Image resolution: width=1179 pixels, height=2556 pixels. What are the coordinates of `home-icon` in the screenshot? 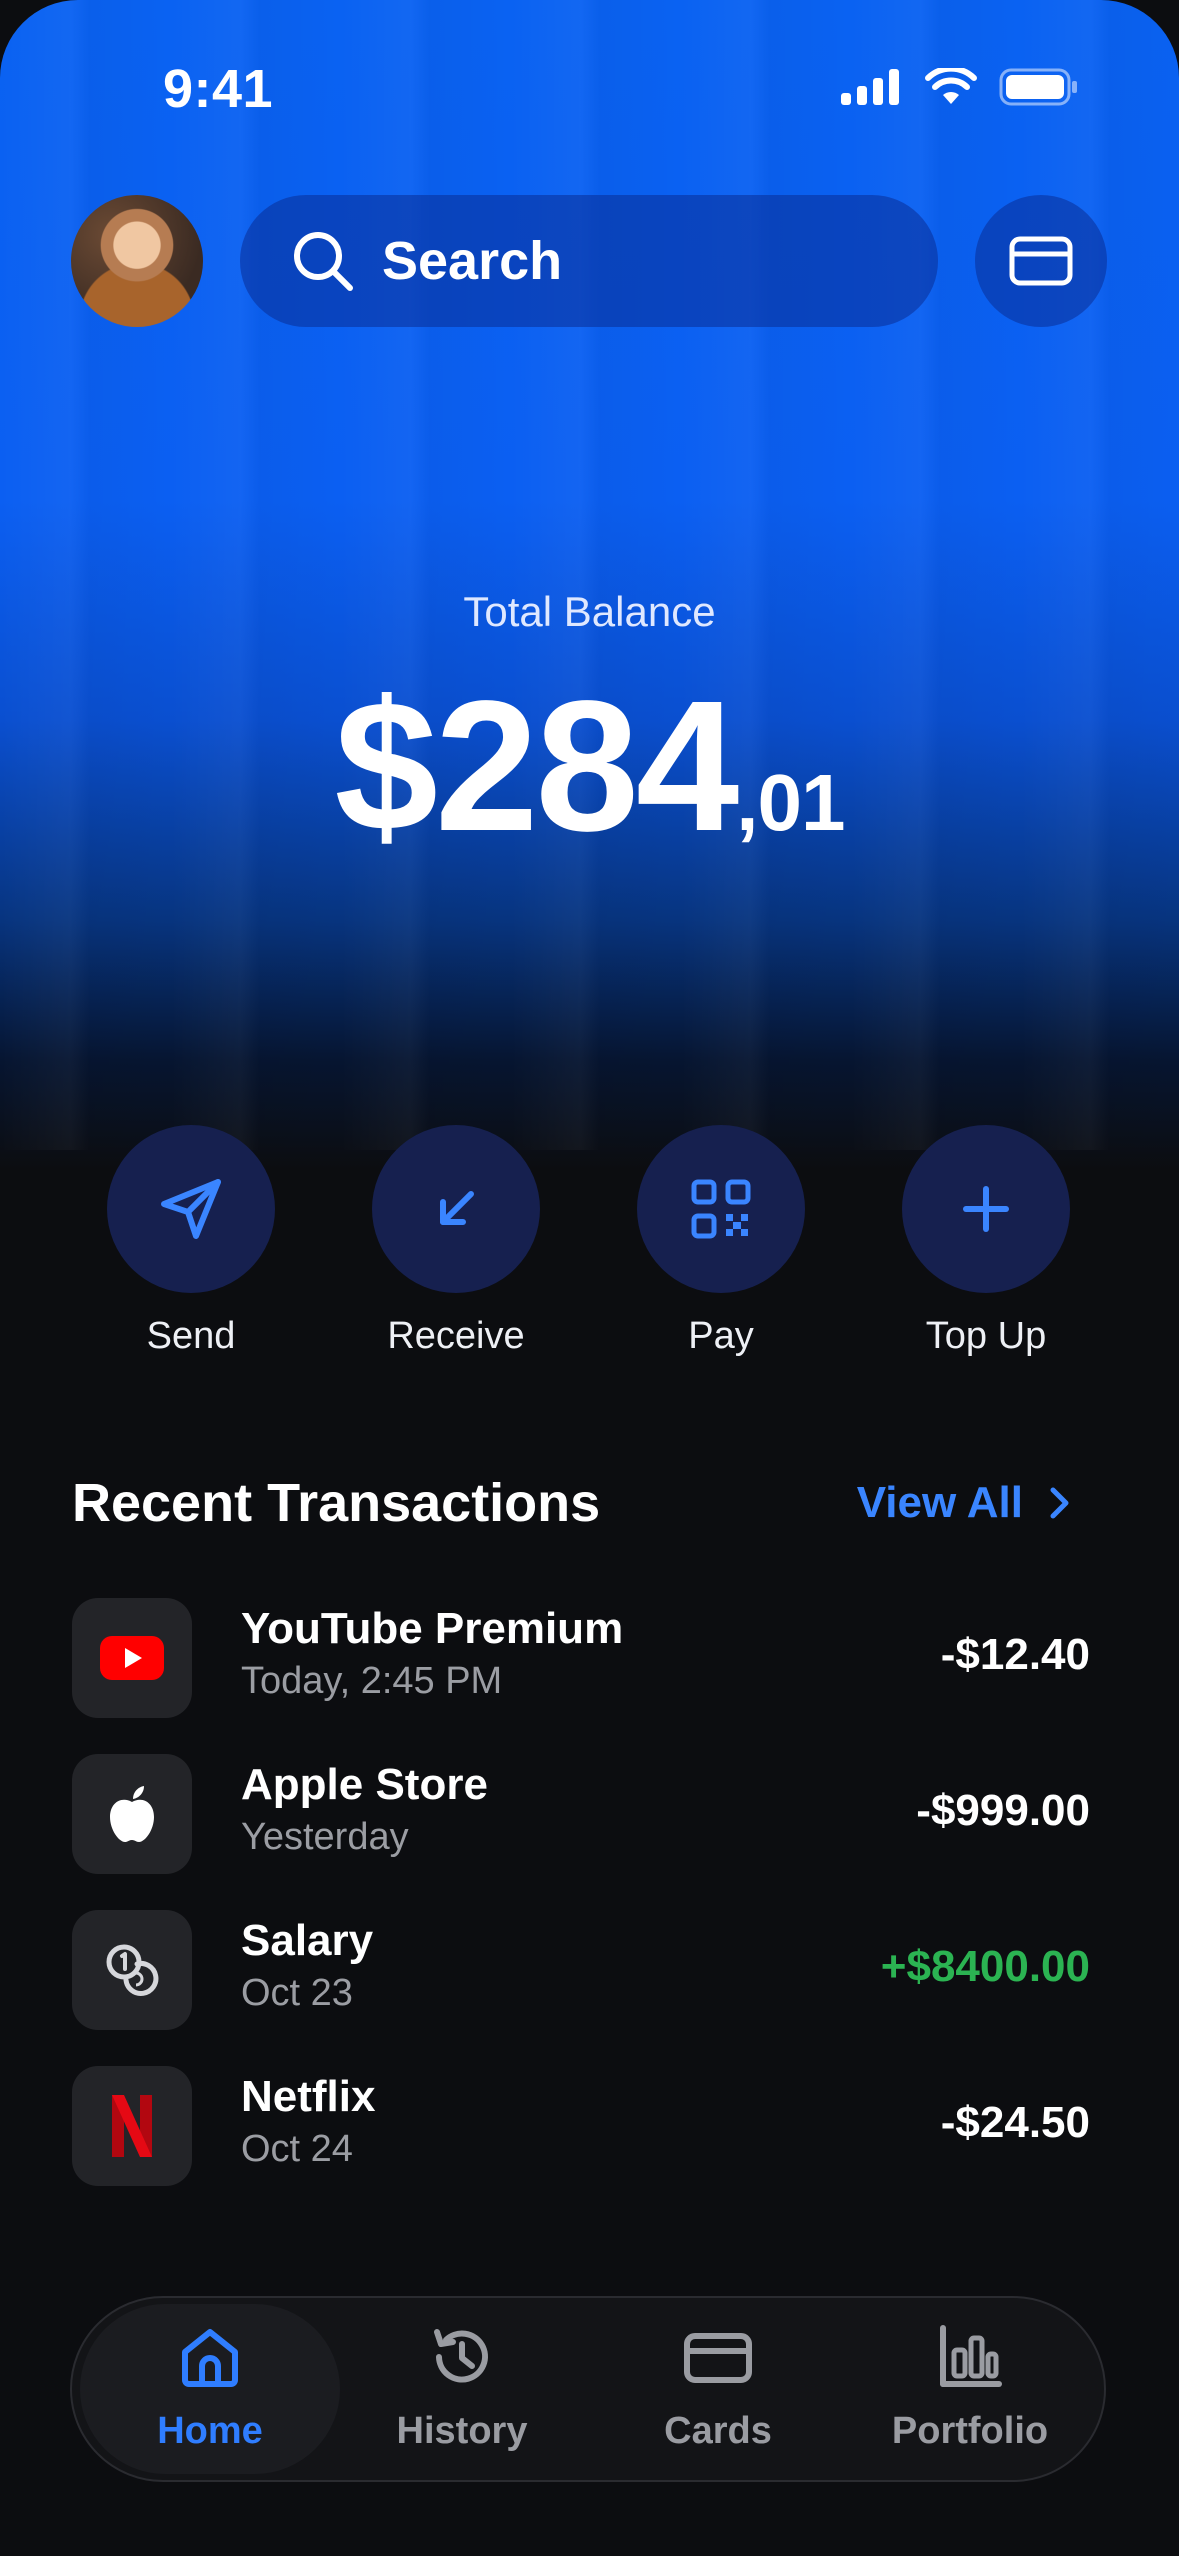 It's located at (210, 2358).